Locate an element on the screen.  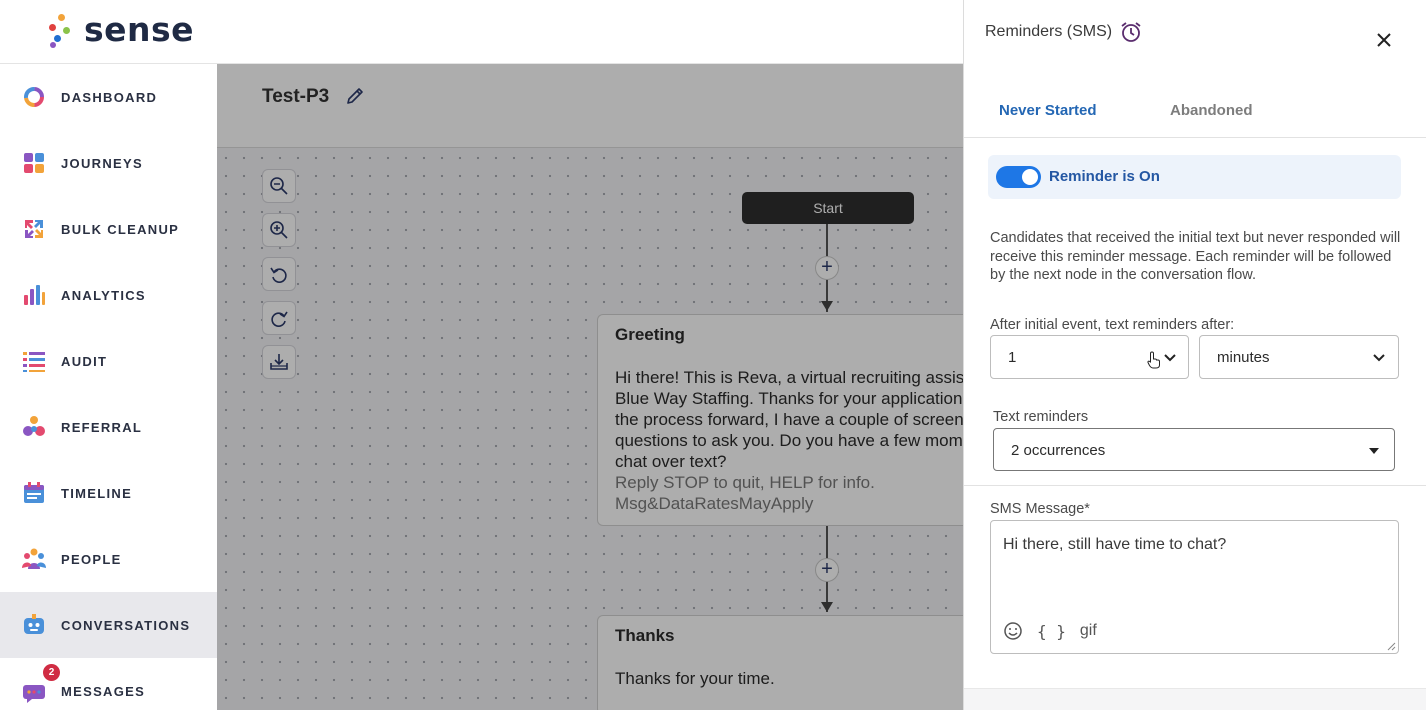
sidebar-item-messages: 2 MESSAGES is located at coordinates (108, 684).